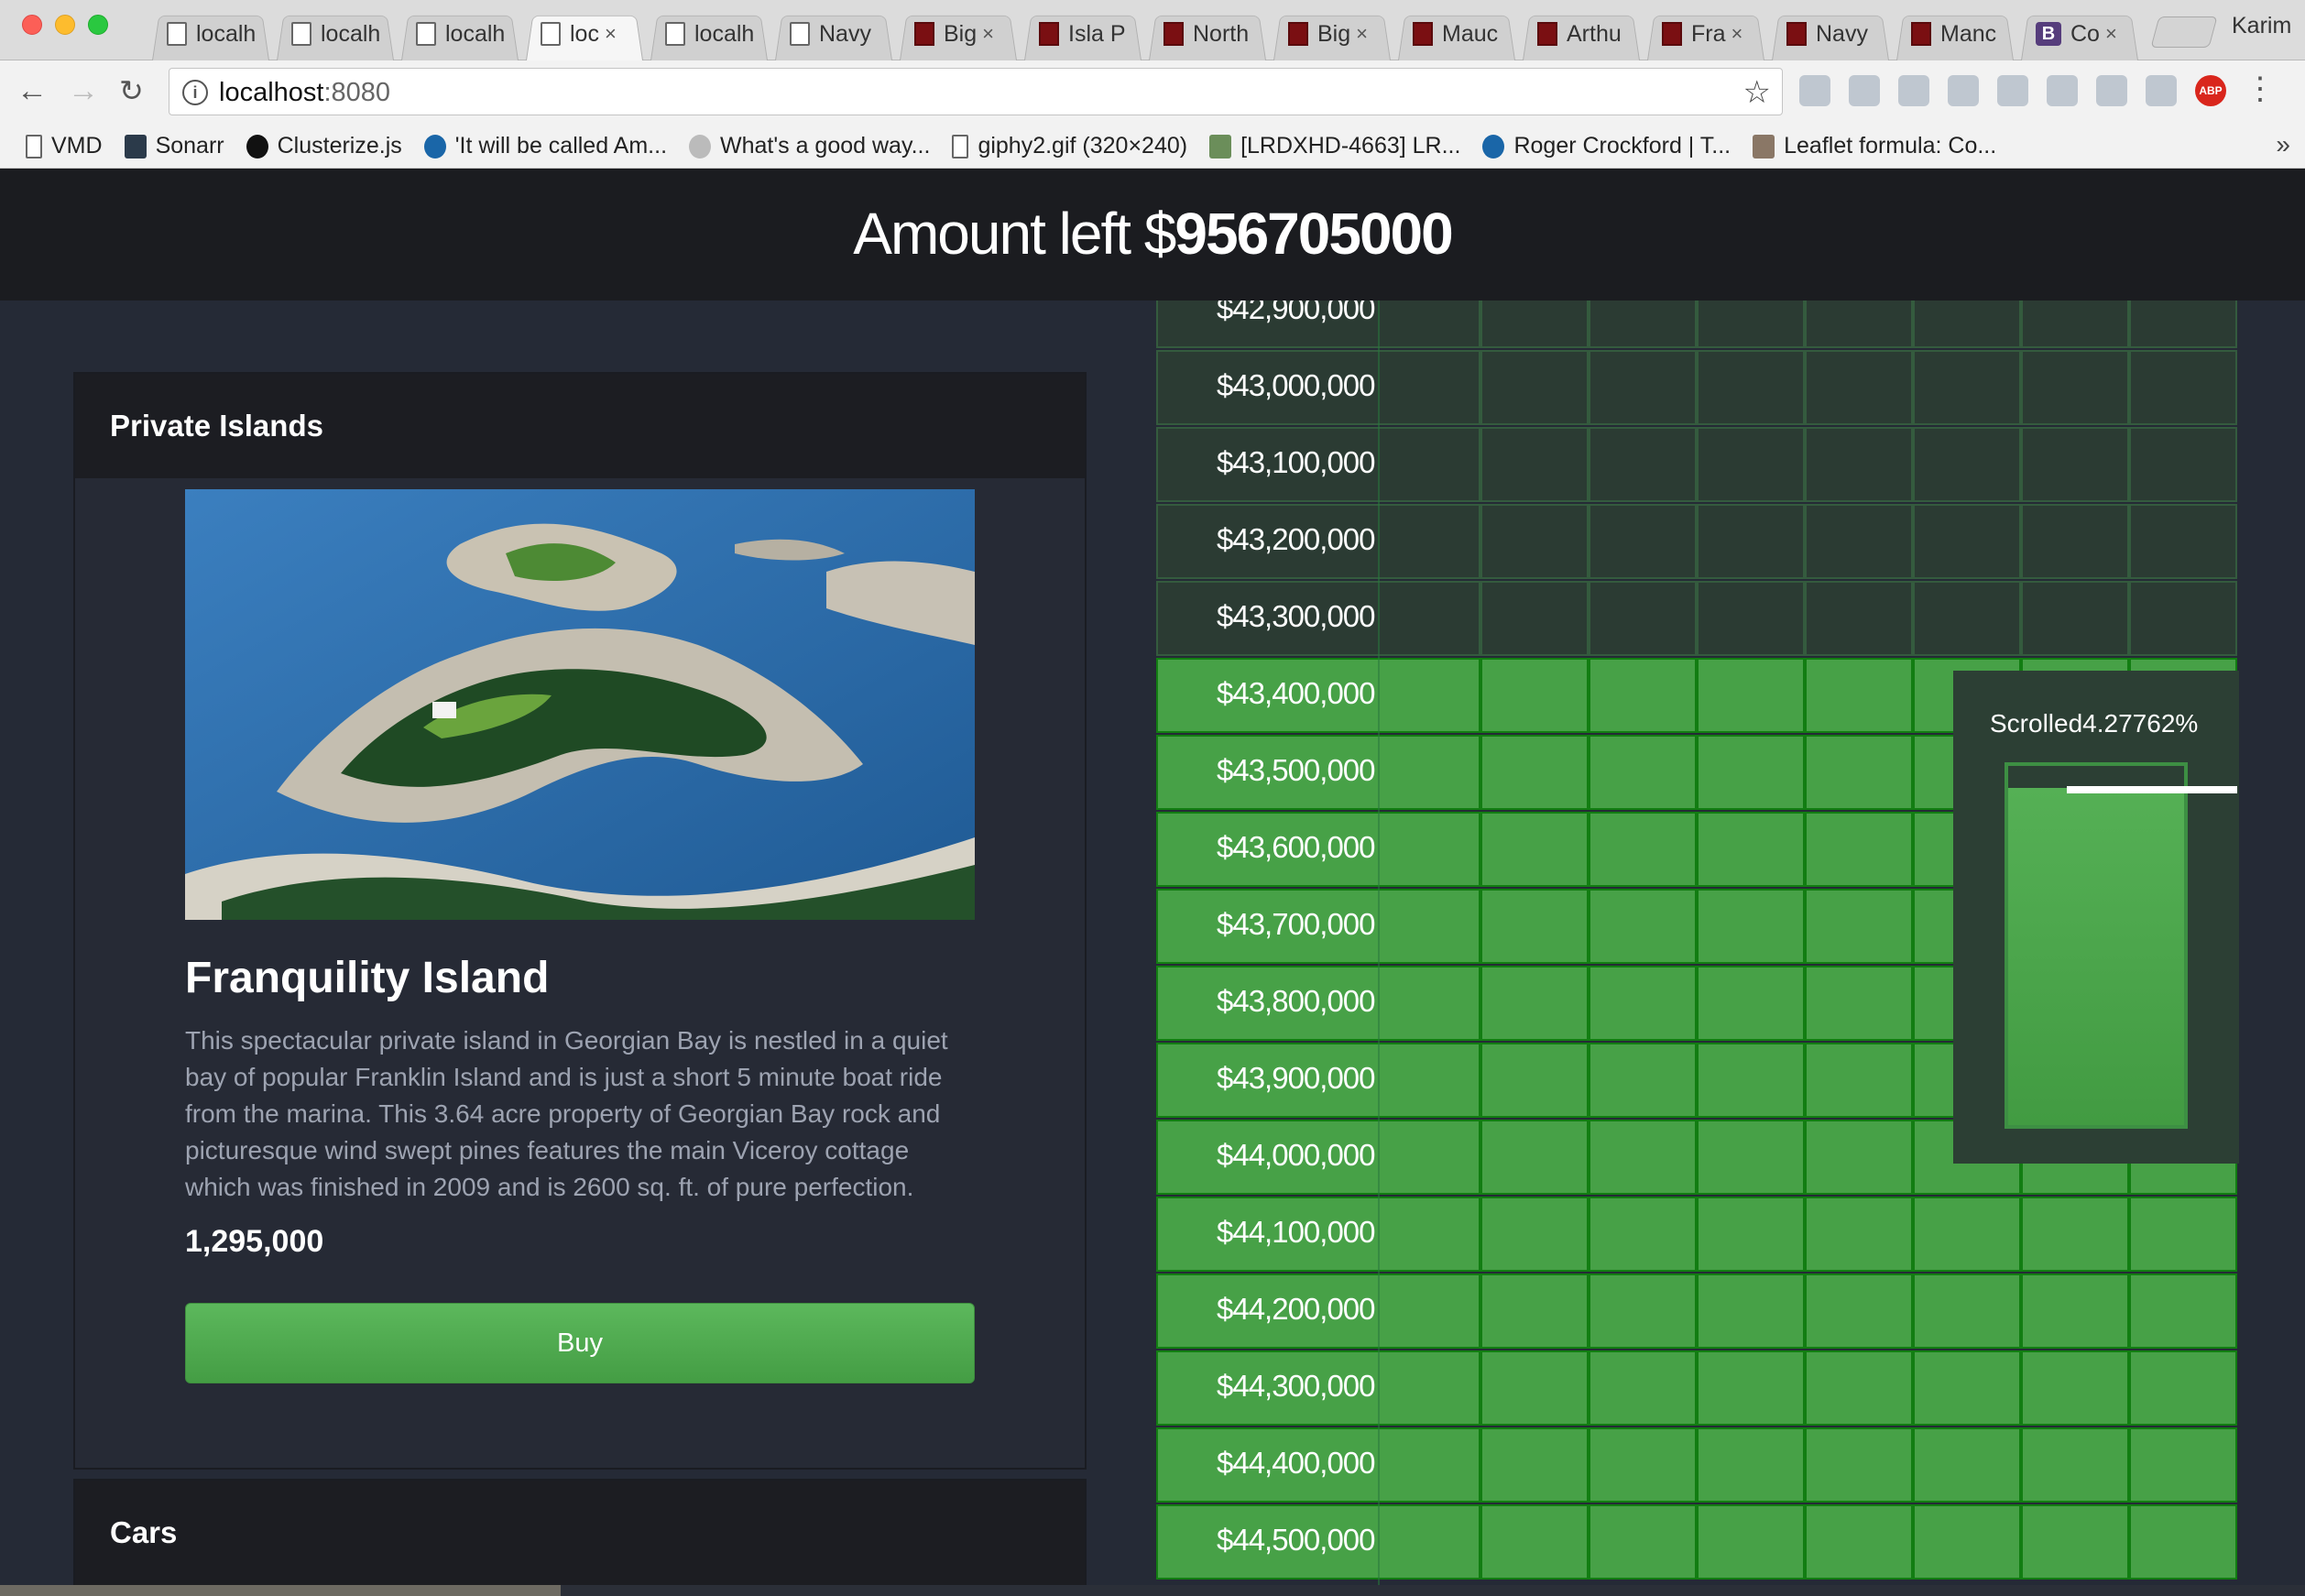  What do you see at coordinates (1318, 618) in the screenshot?
I see `amount-cell: $43,300,000` at bounding box center [1318, 618].